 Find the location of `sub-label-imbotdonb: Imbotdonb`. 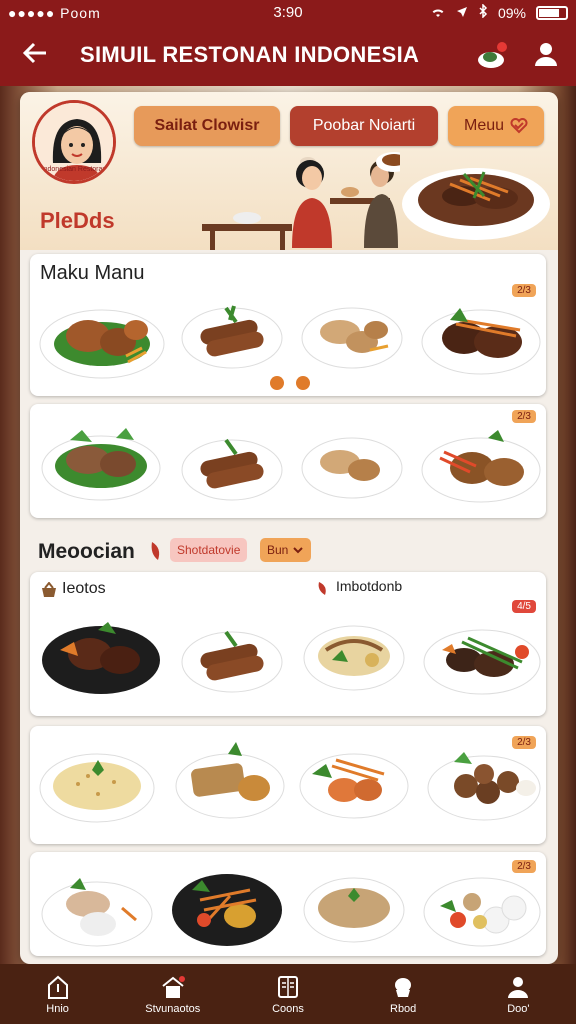

sub-label-imbotdonb: Imbotdonb is located at coordinates (369, 586).